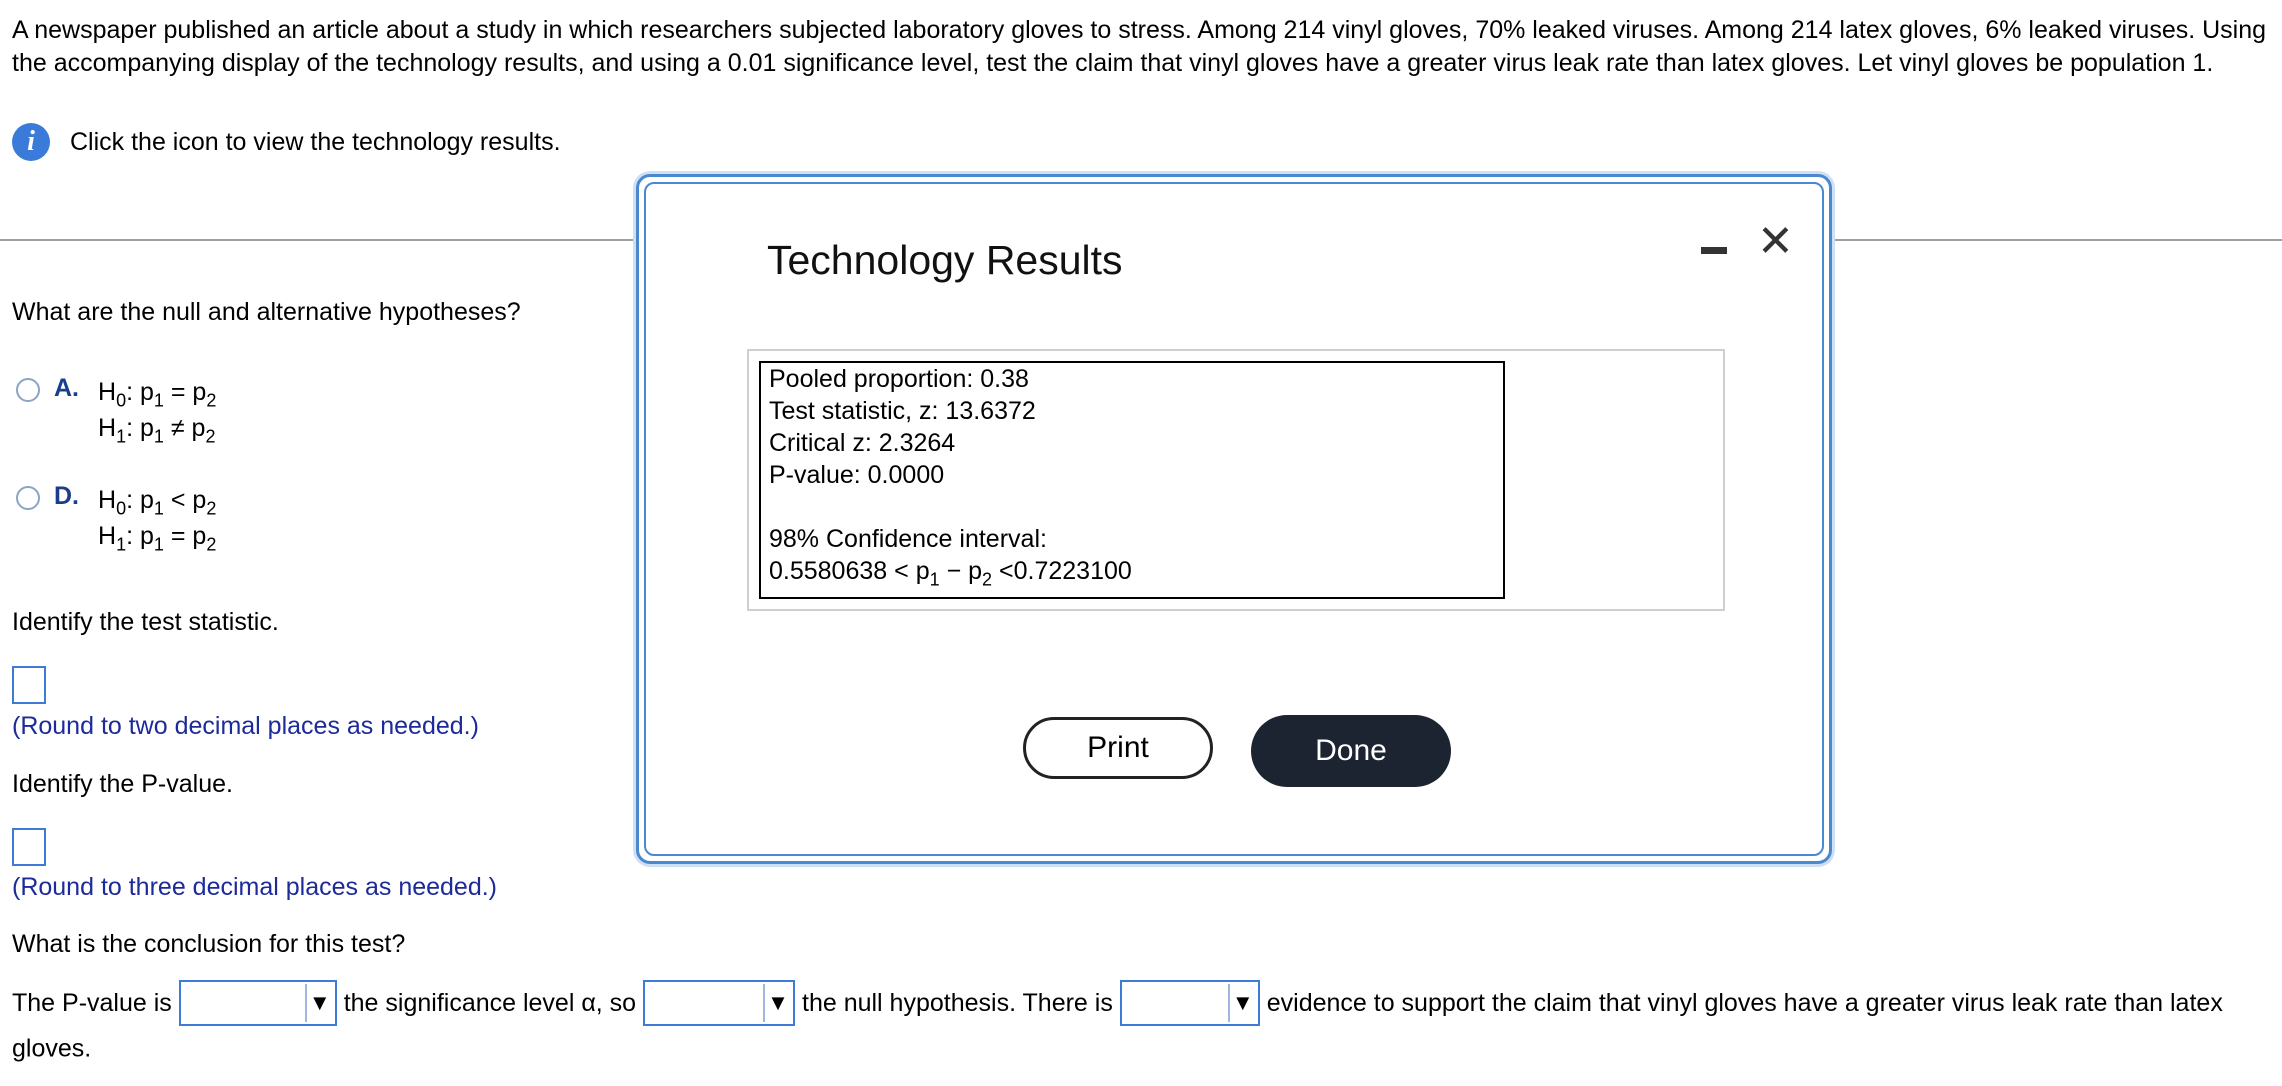 This screenshot has width=2282, height=1086. What do you see at coordinates (66, 496) in the screenshot?
I see `option-d-letter: D.` at bounding box center [66, 496].